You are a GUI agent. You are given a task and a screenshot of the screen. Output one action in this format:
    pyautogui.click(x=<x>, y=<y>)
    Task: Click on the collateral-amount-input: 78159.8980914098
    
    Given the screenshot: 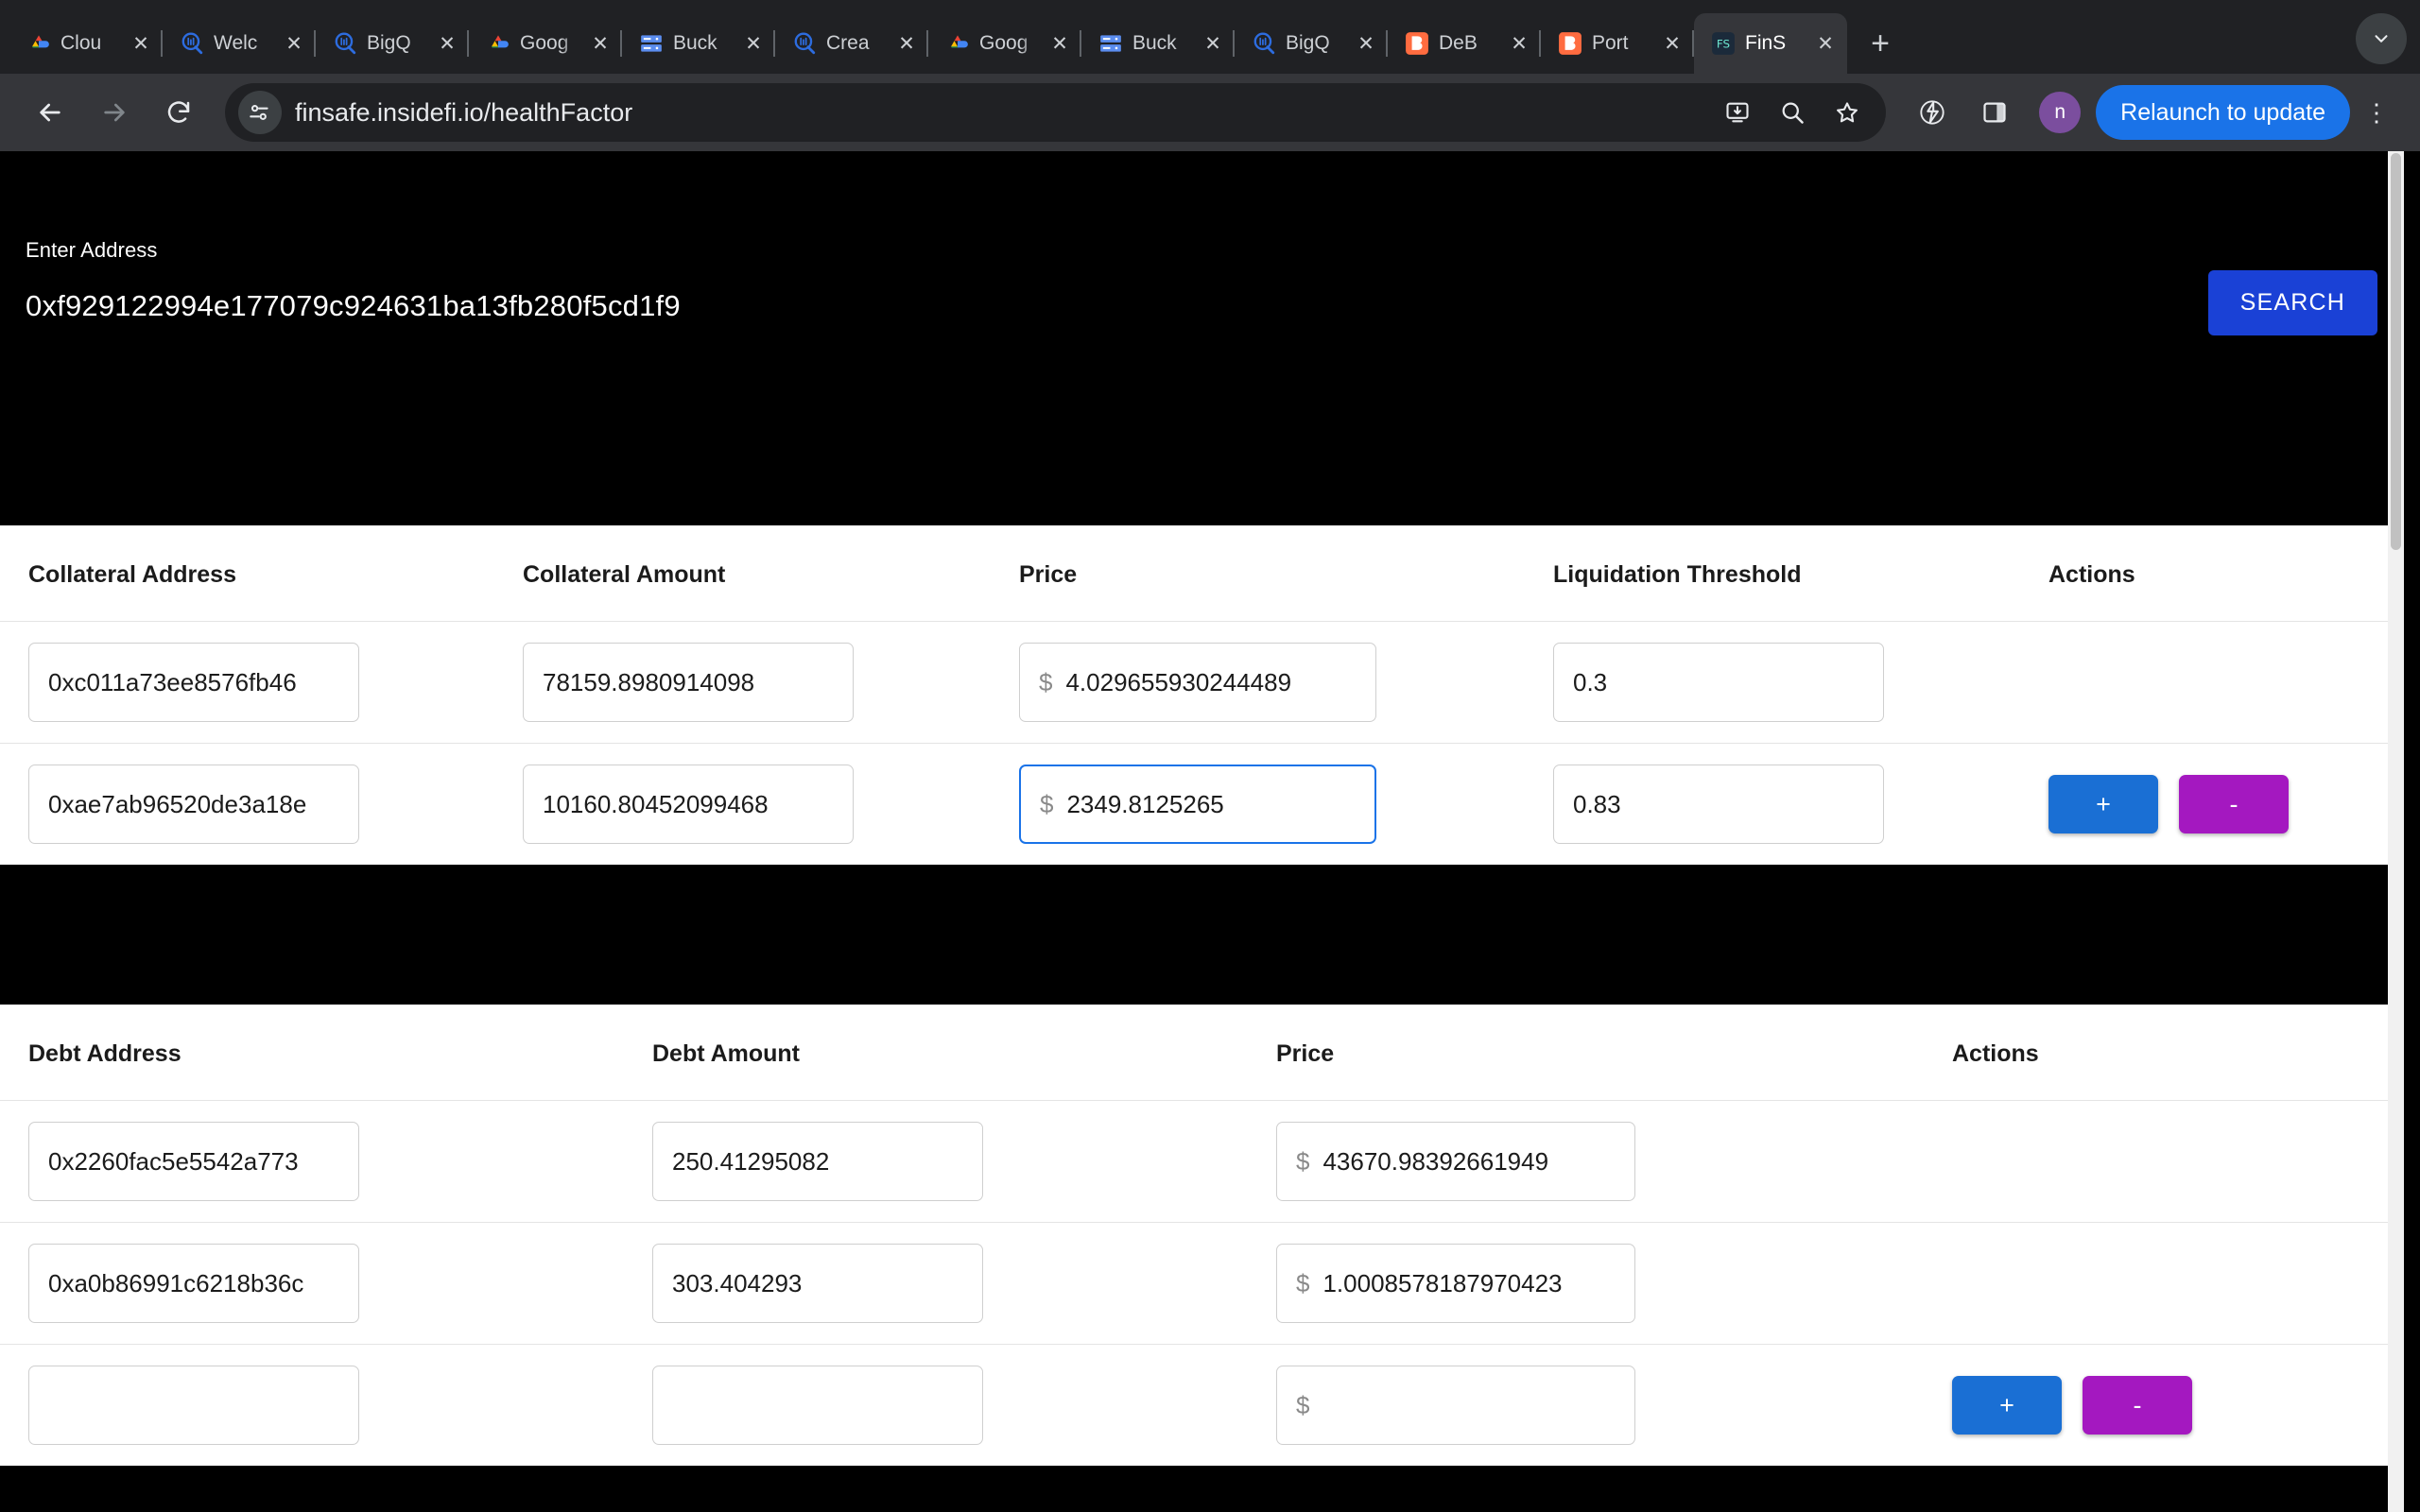 What is the action you would take?
    pyautogui.click(x=689, y=682)
    